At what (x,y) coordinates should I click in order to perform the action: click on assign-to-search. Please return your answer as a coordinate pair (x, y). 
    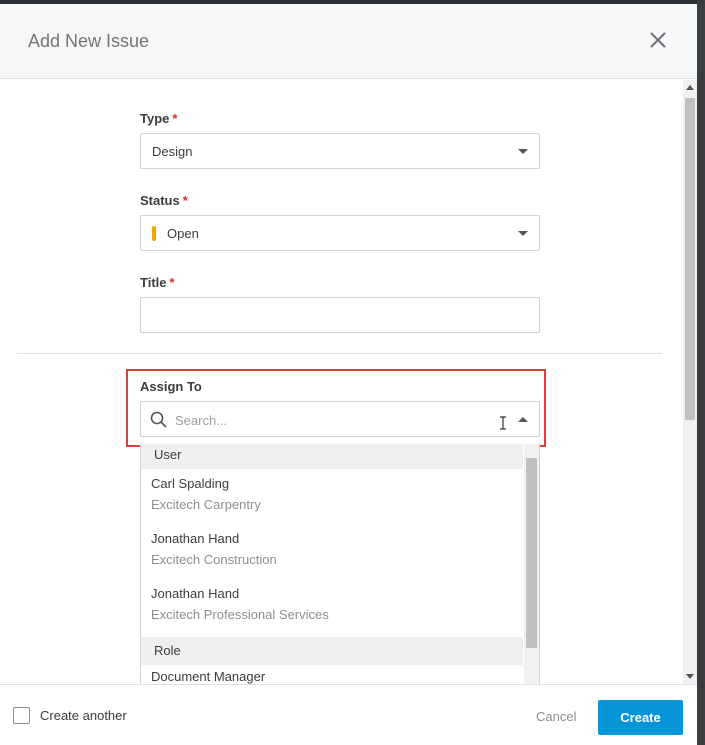
    Looking at the image, I should click on (340, 419).